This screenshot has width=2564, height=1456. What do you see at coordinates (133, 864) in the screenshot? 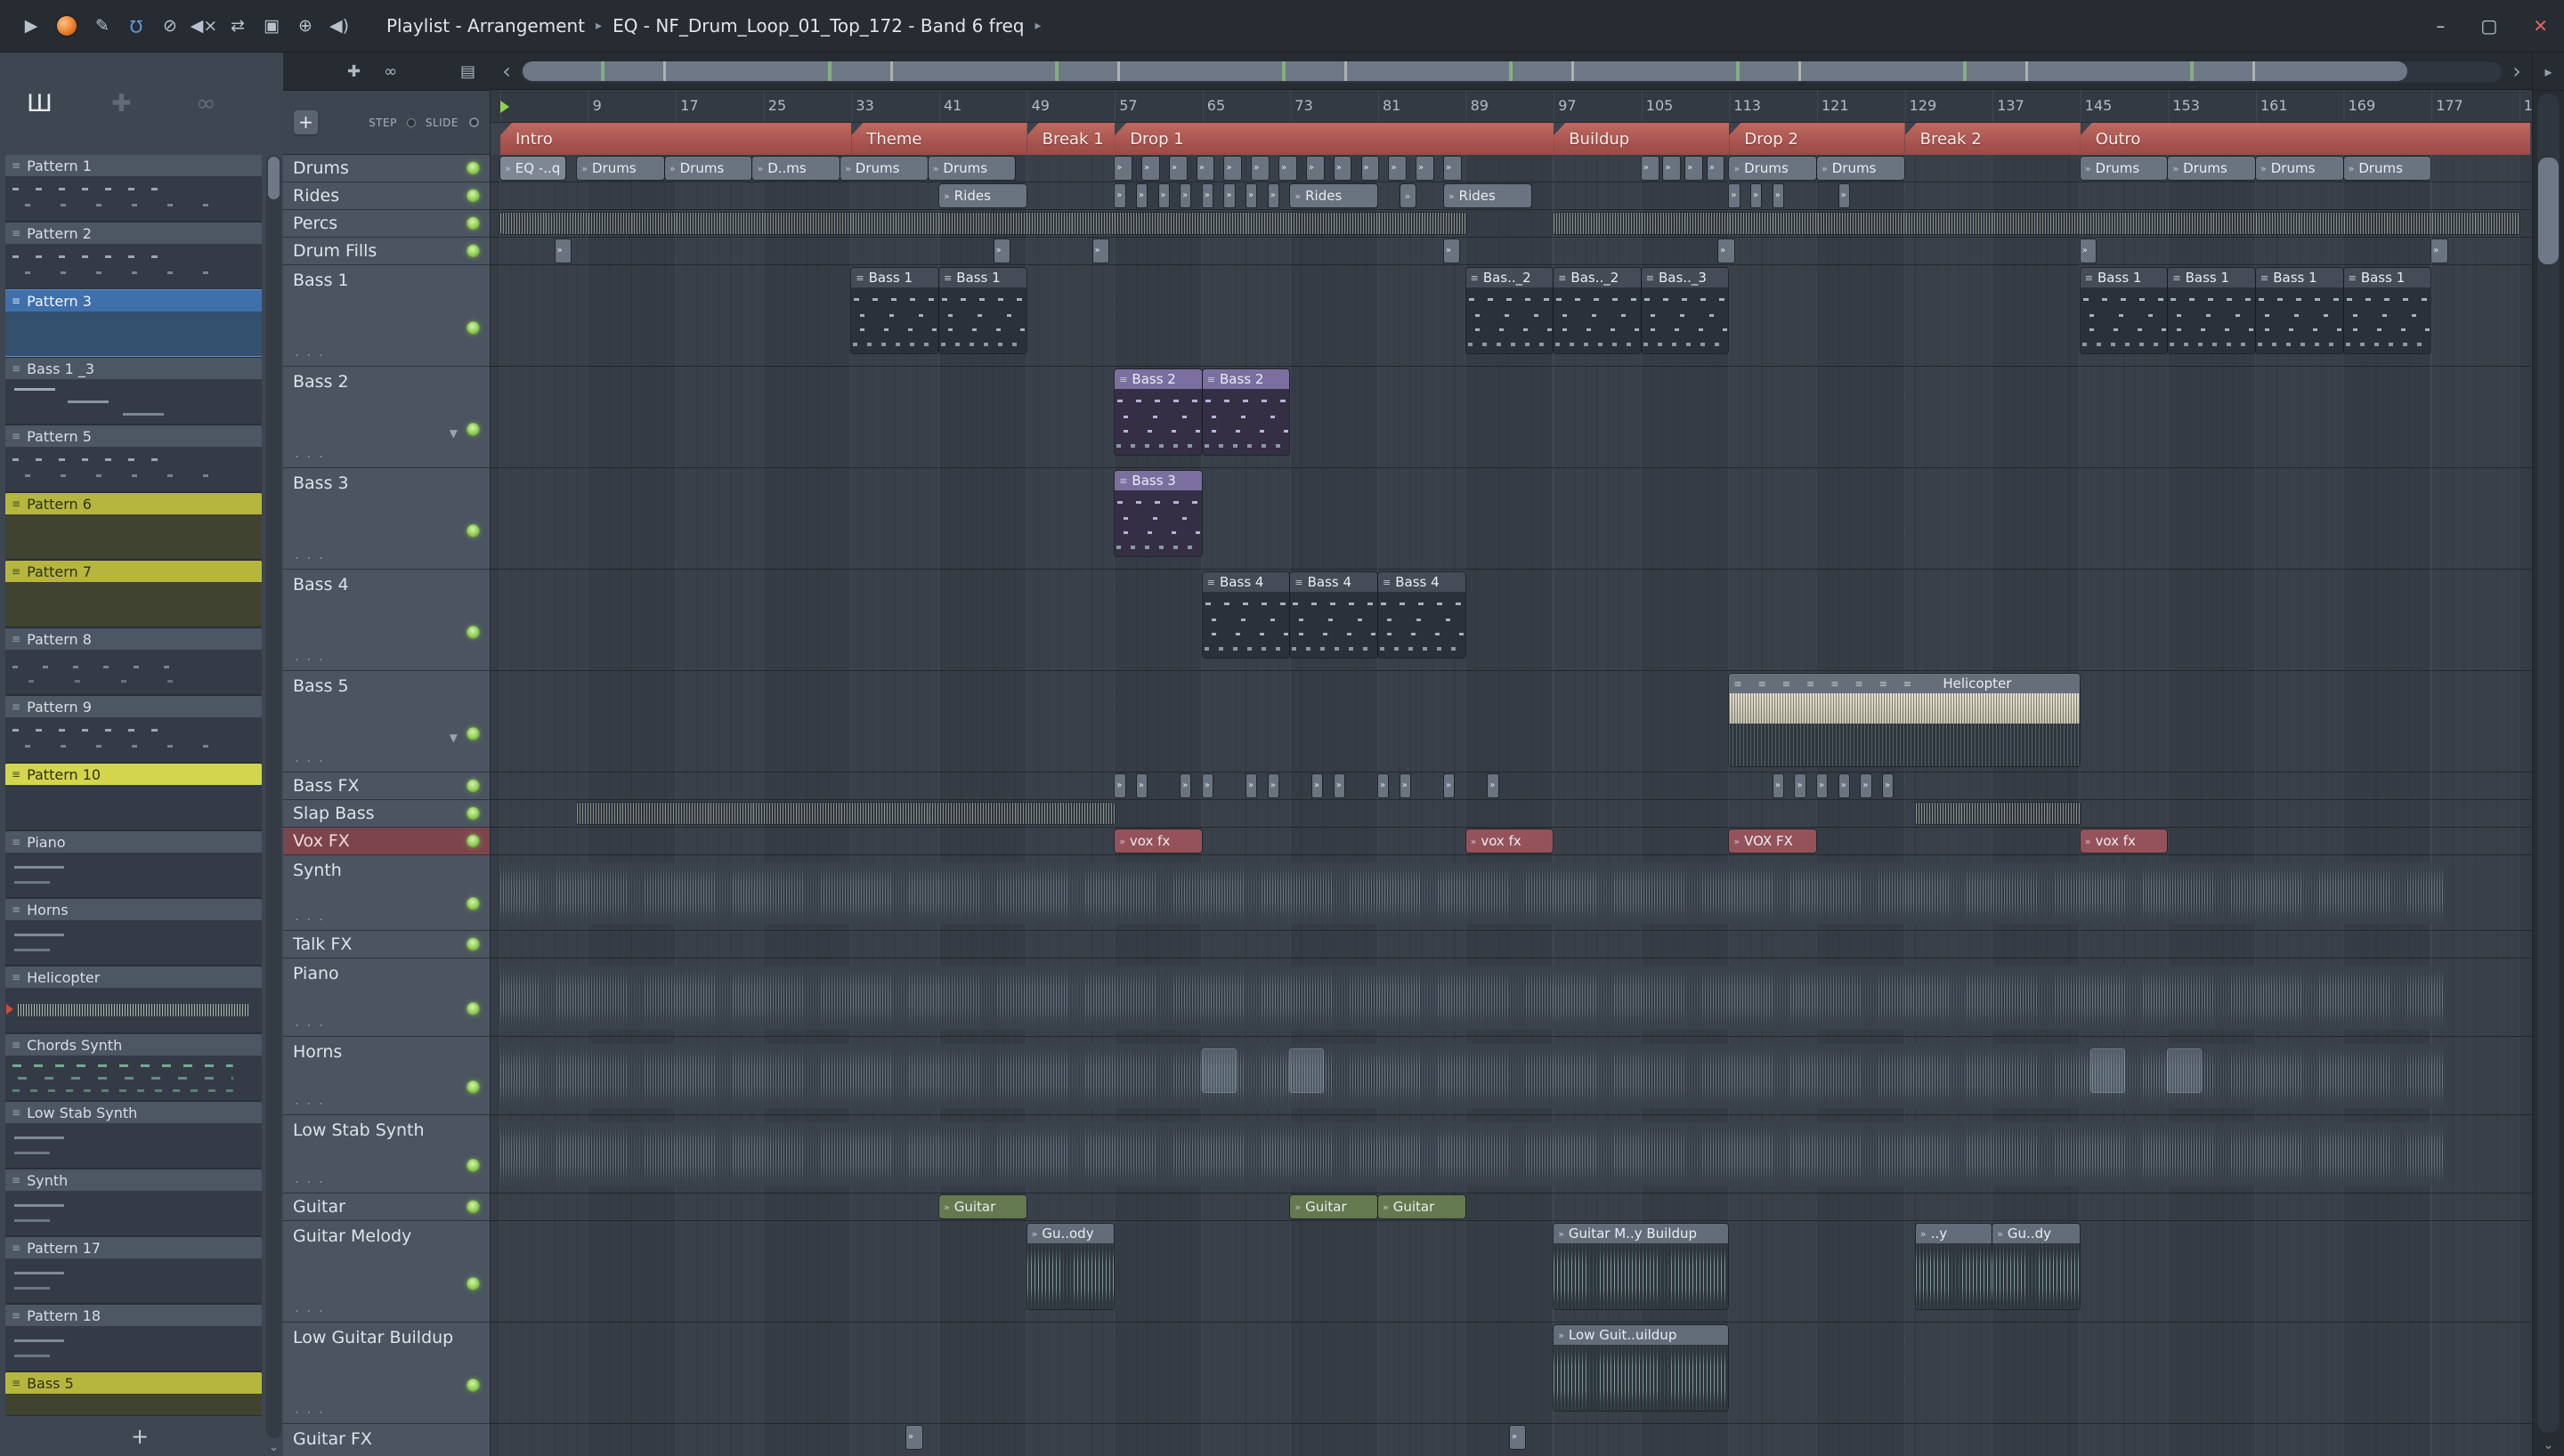
I see `pattern-item-piano: ≡ Piano` at bounding box center [133, 864].